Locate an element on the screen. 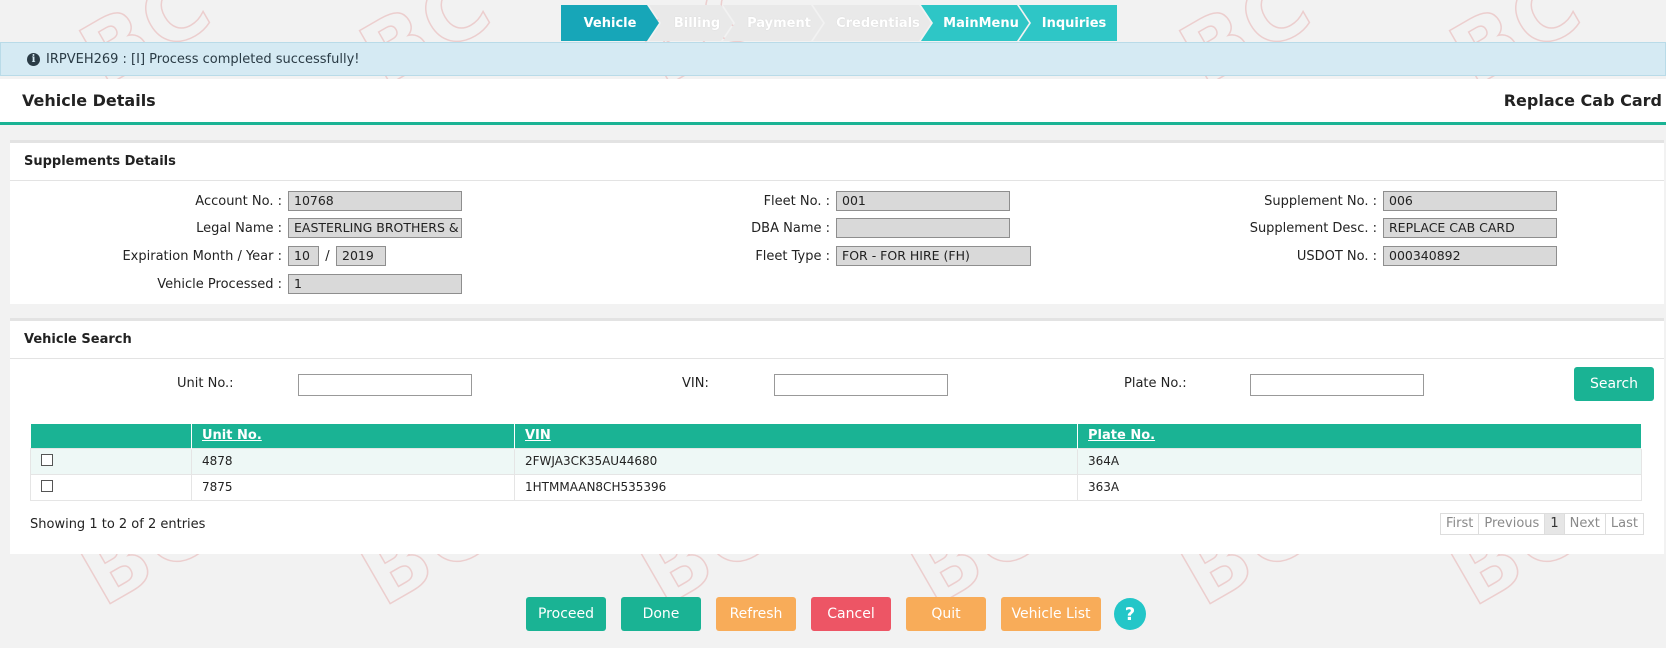  usdot-row: USDOT No. : 000340892 is located at coordinates (783, 256).